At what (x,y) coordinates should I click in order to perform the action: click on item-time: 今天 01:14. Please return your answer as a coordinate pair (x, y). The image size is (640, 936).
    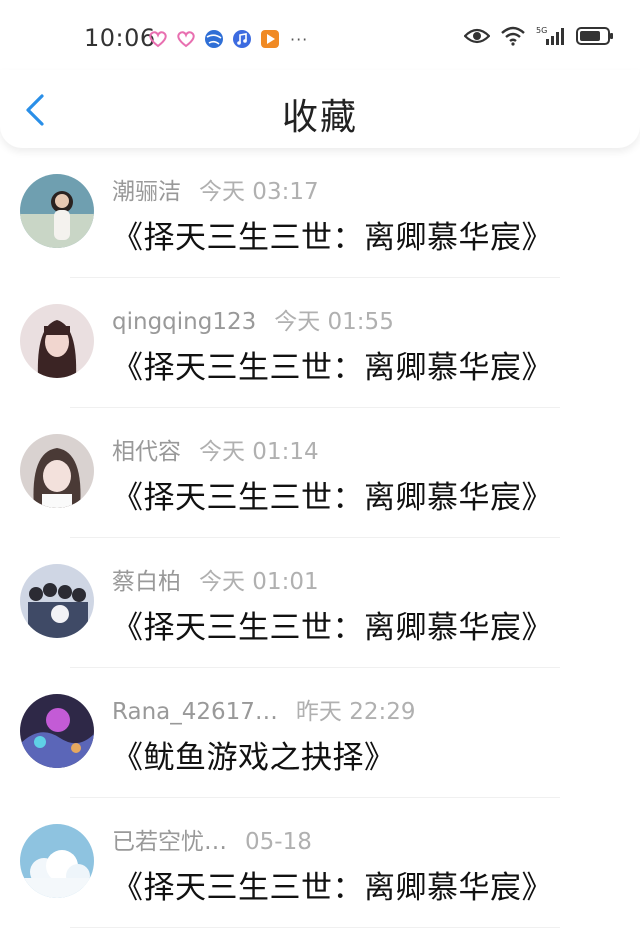
    Looking at the image, I should click on (259, 452).